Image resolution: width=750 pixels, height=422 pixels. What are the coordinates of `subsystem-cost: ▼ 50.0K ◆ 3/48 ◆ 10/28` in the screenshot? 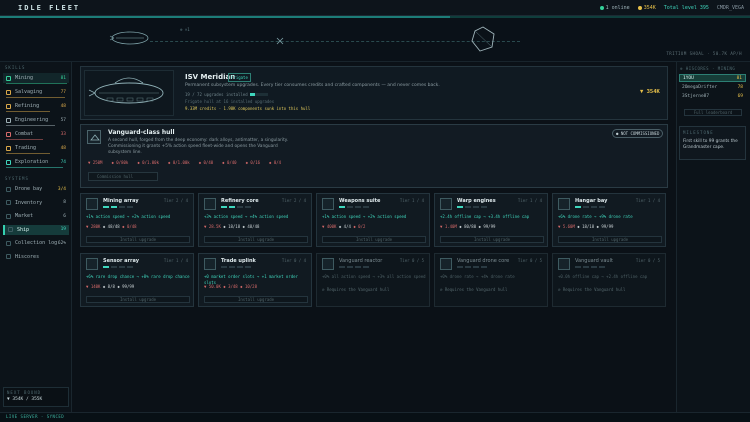 It's located at (230, 286).